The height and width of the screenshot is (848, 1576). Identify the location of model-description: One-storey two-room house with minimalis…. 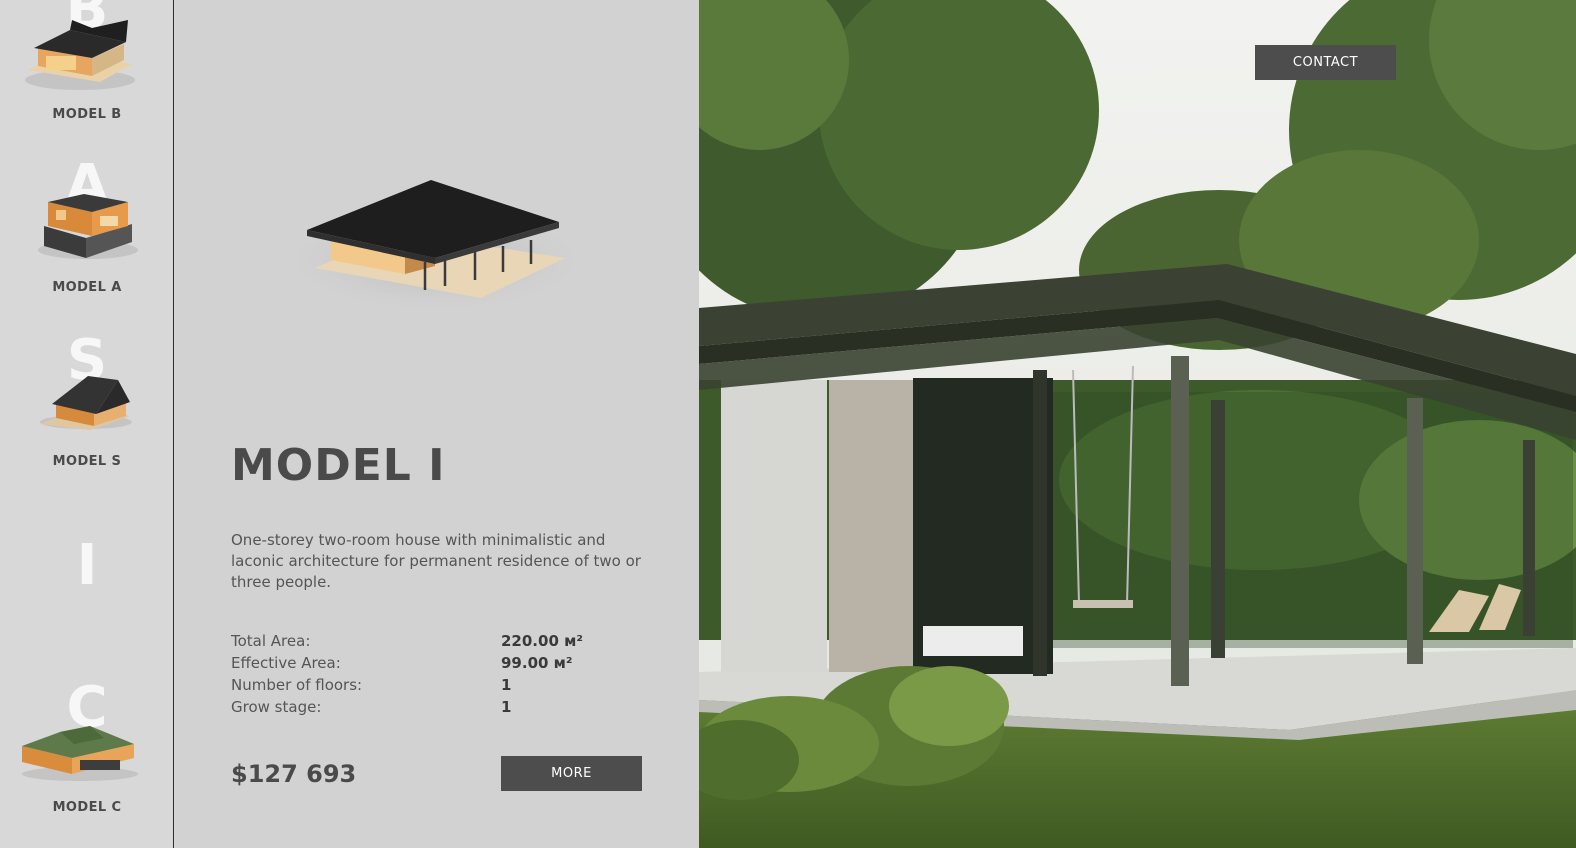
(436, 561).